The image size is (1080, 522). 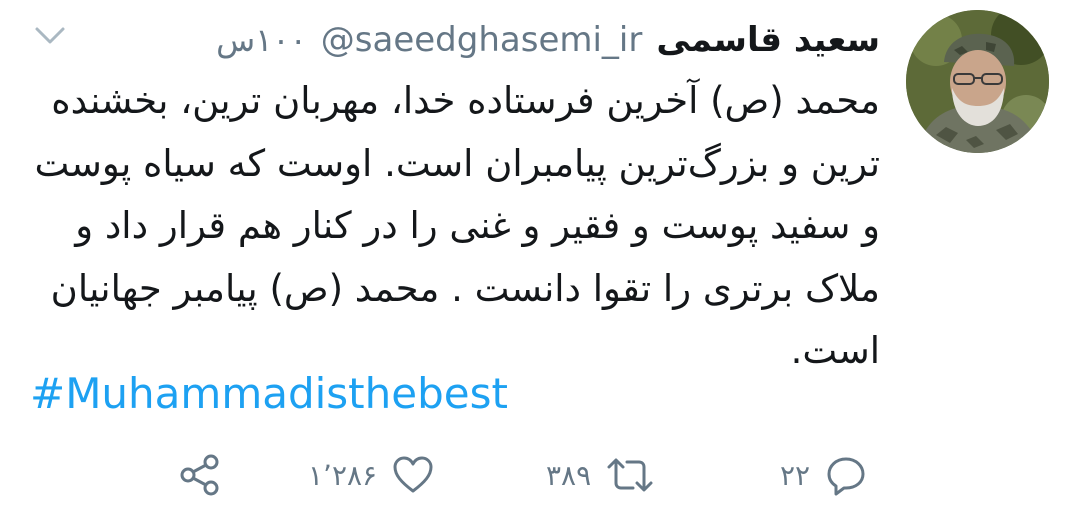 What do you see at coordinates (413, 475) in the screenshot?
I see `heart-icon` at bounding box center [413, 475].